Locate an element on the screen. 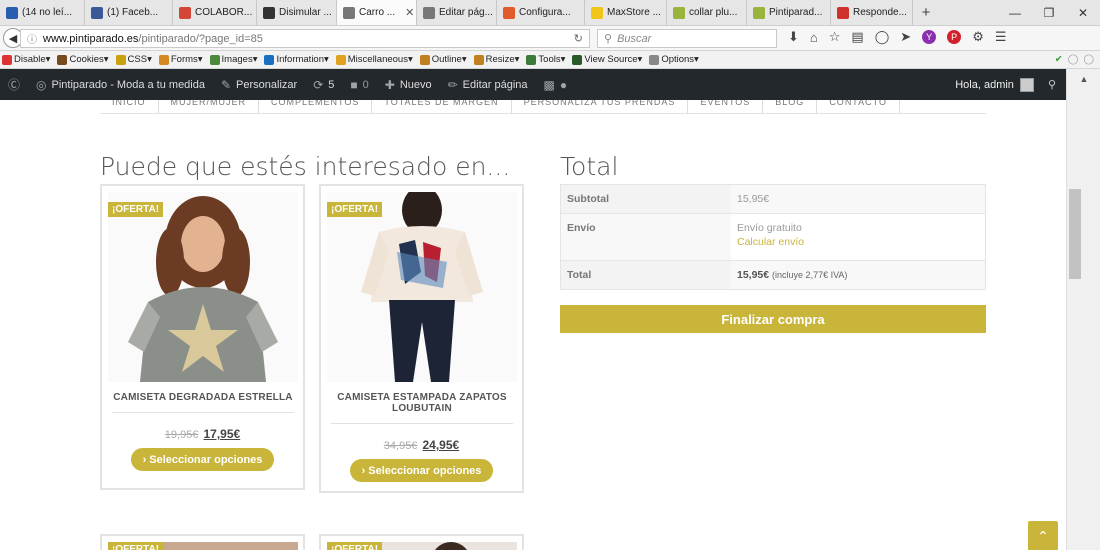 The height and width of the screenshot is (550, 1100). divider is located at coordinates (203, 412).